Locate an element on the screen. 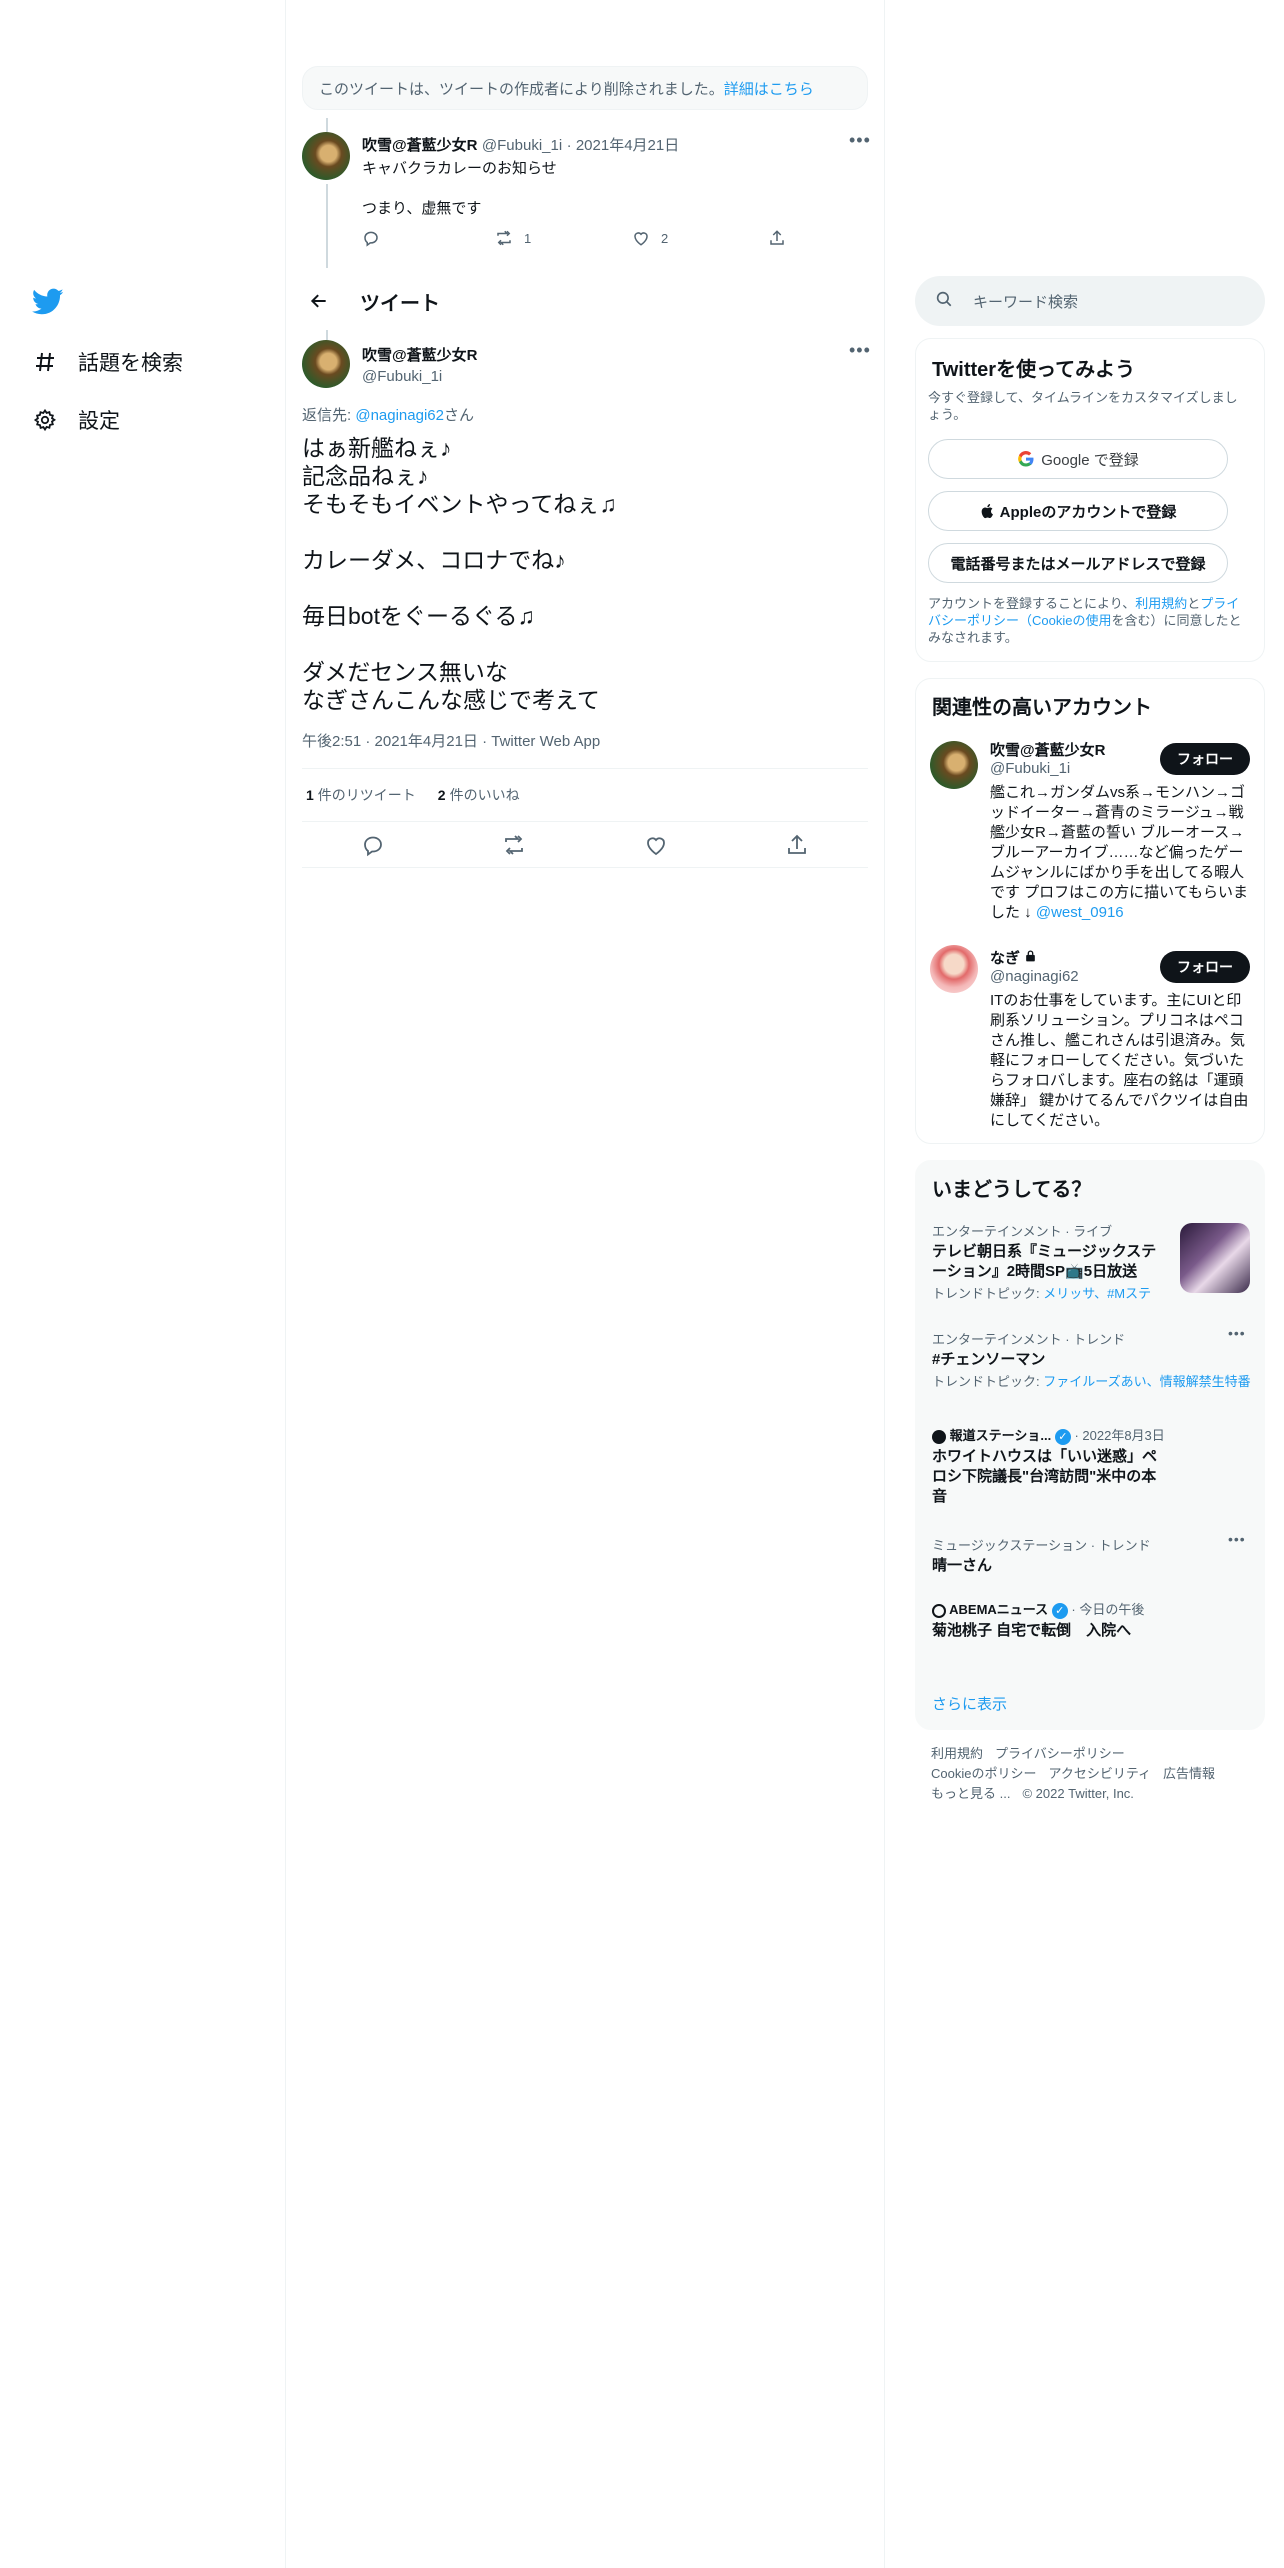  bio-link: @west_0916 is located at coordinates (1080, 912).